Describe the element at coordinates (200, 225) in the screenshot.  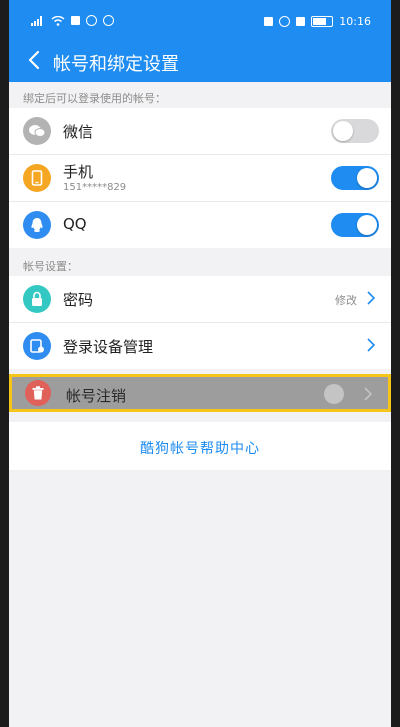
I see `qq-row: QQ` at that location.